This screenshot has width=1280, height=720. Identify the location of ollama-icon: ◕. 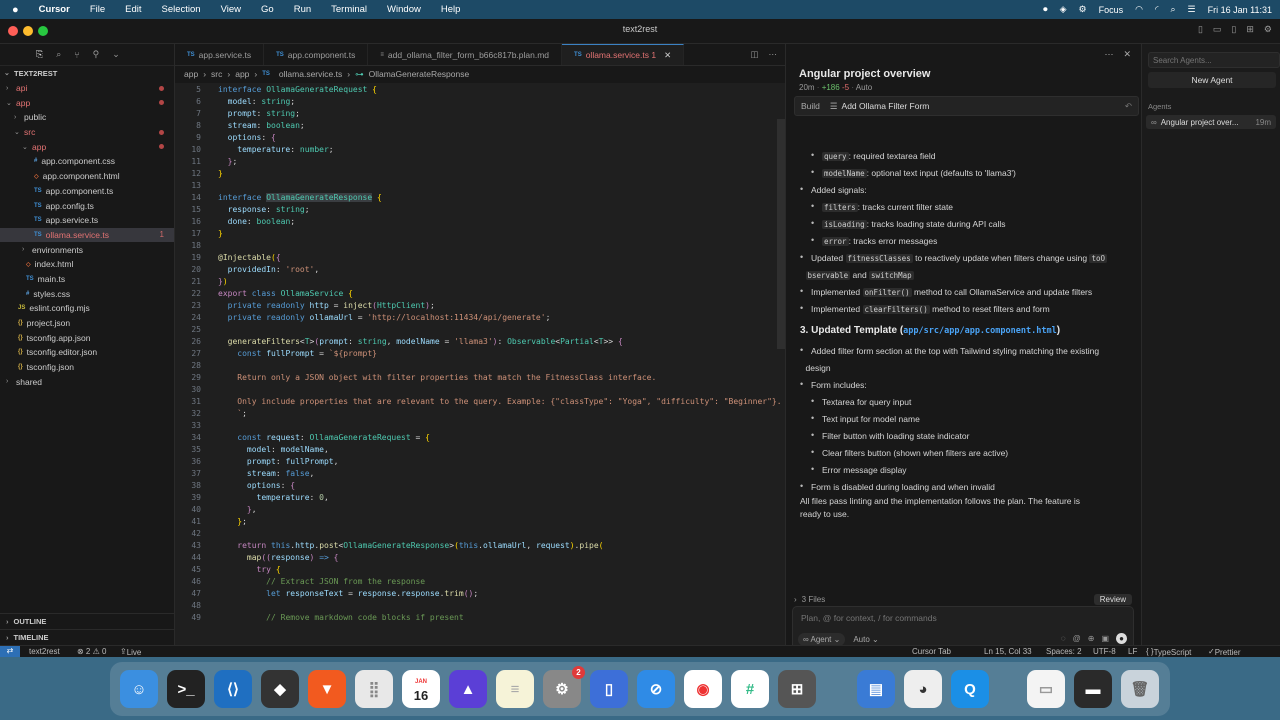
(923, 689).